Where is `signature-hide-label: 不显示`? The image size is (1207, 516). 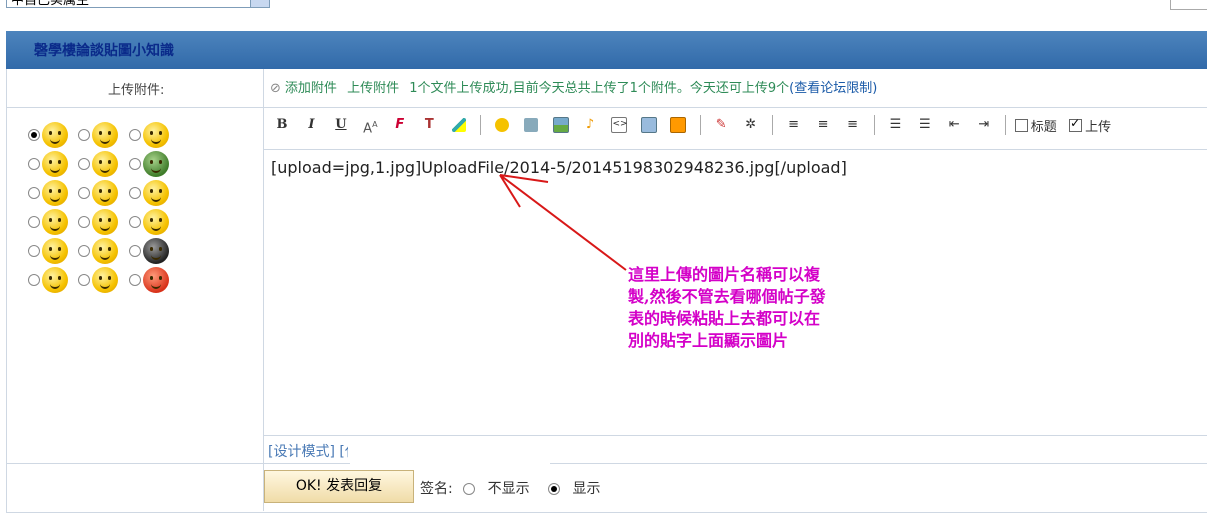 signature-hide-label: 不显示 is located at coordinates (508, 489).